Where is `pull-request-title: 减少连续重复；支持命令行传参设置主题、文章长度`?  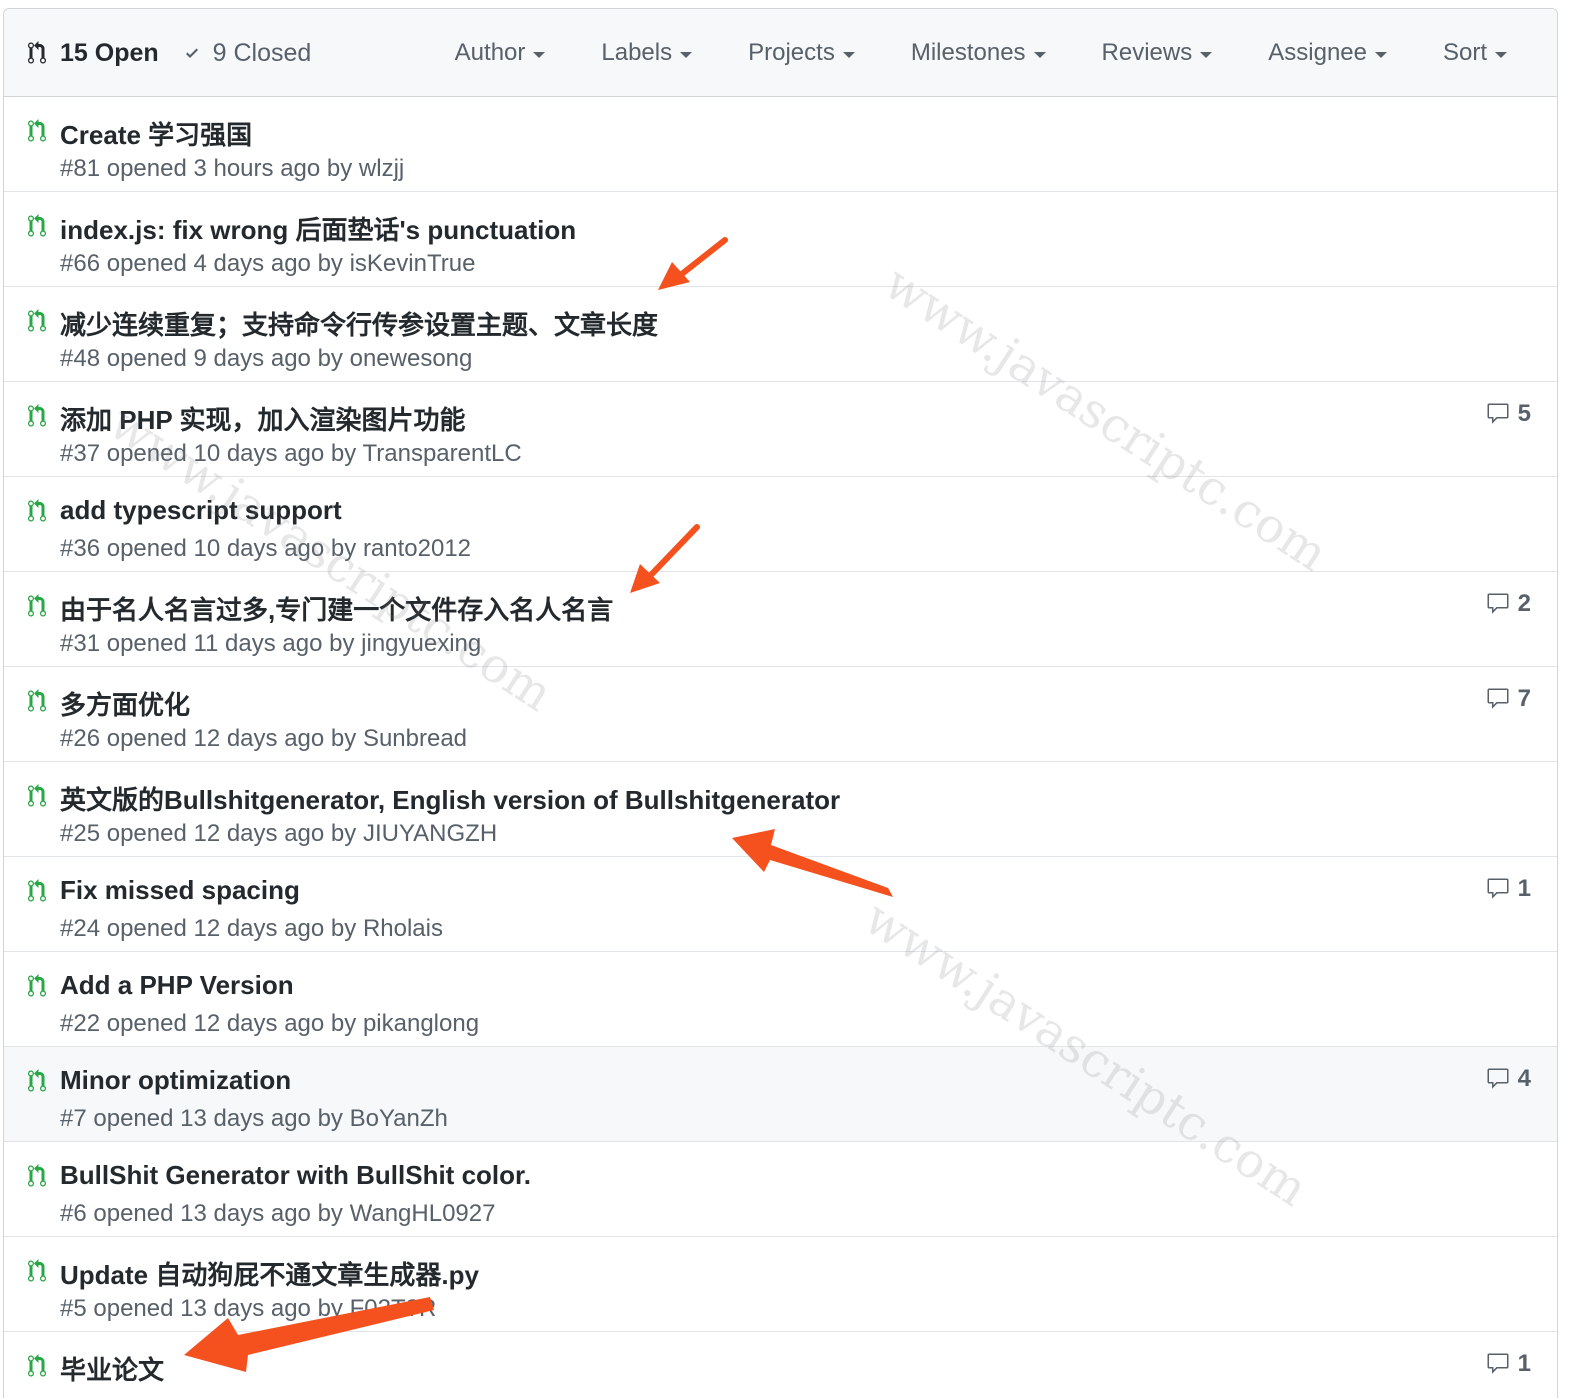
pull-request-title: 减少连续重复；支持命令行传参设置主题、文章长度 is located at coordinates (359, 323).